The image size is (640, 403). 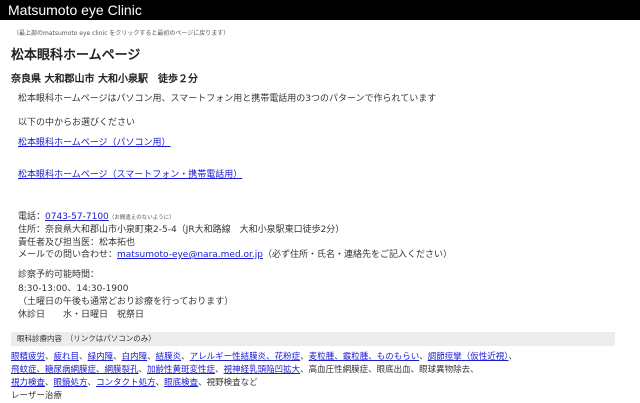 What do you see at coordinates (77, 123) in the screenshot?
I see `choose-text: 以下の中からお選びください` at bounding box center [77, 123].